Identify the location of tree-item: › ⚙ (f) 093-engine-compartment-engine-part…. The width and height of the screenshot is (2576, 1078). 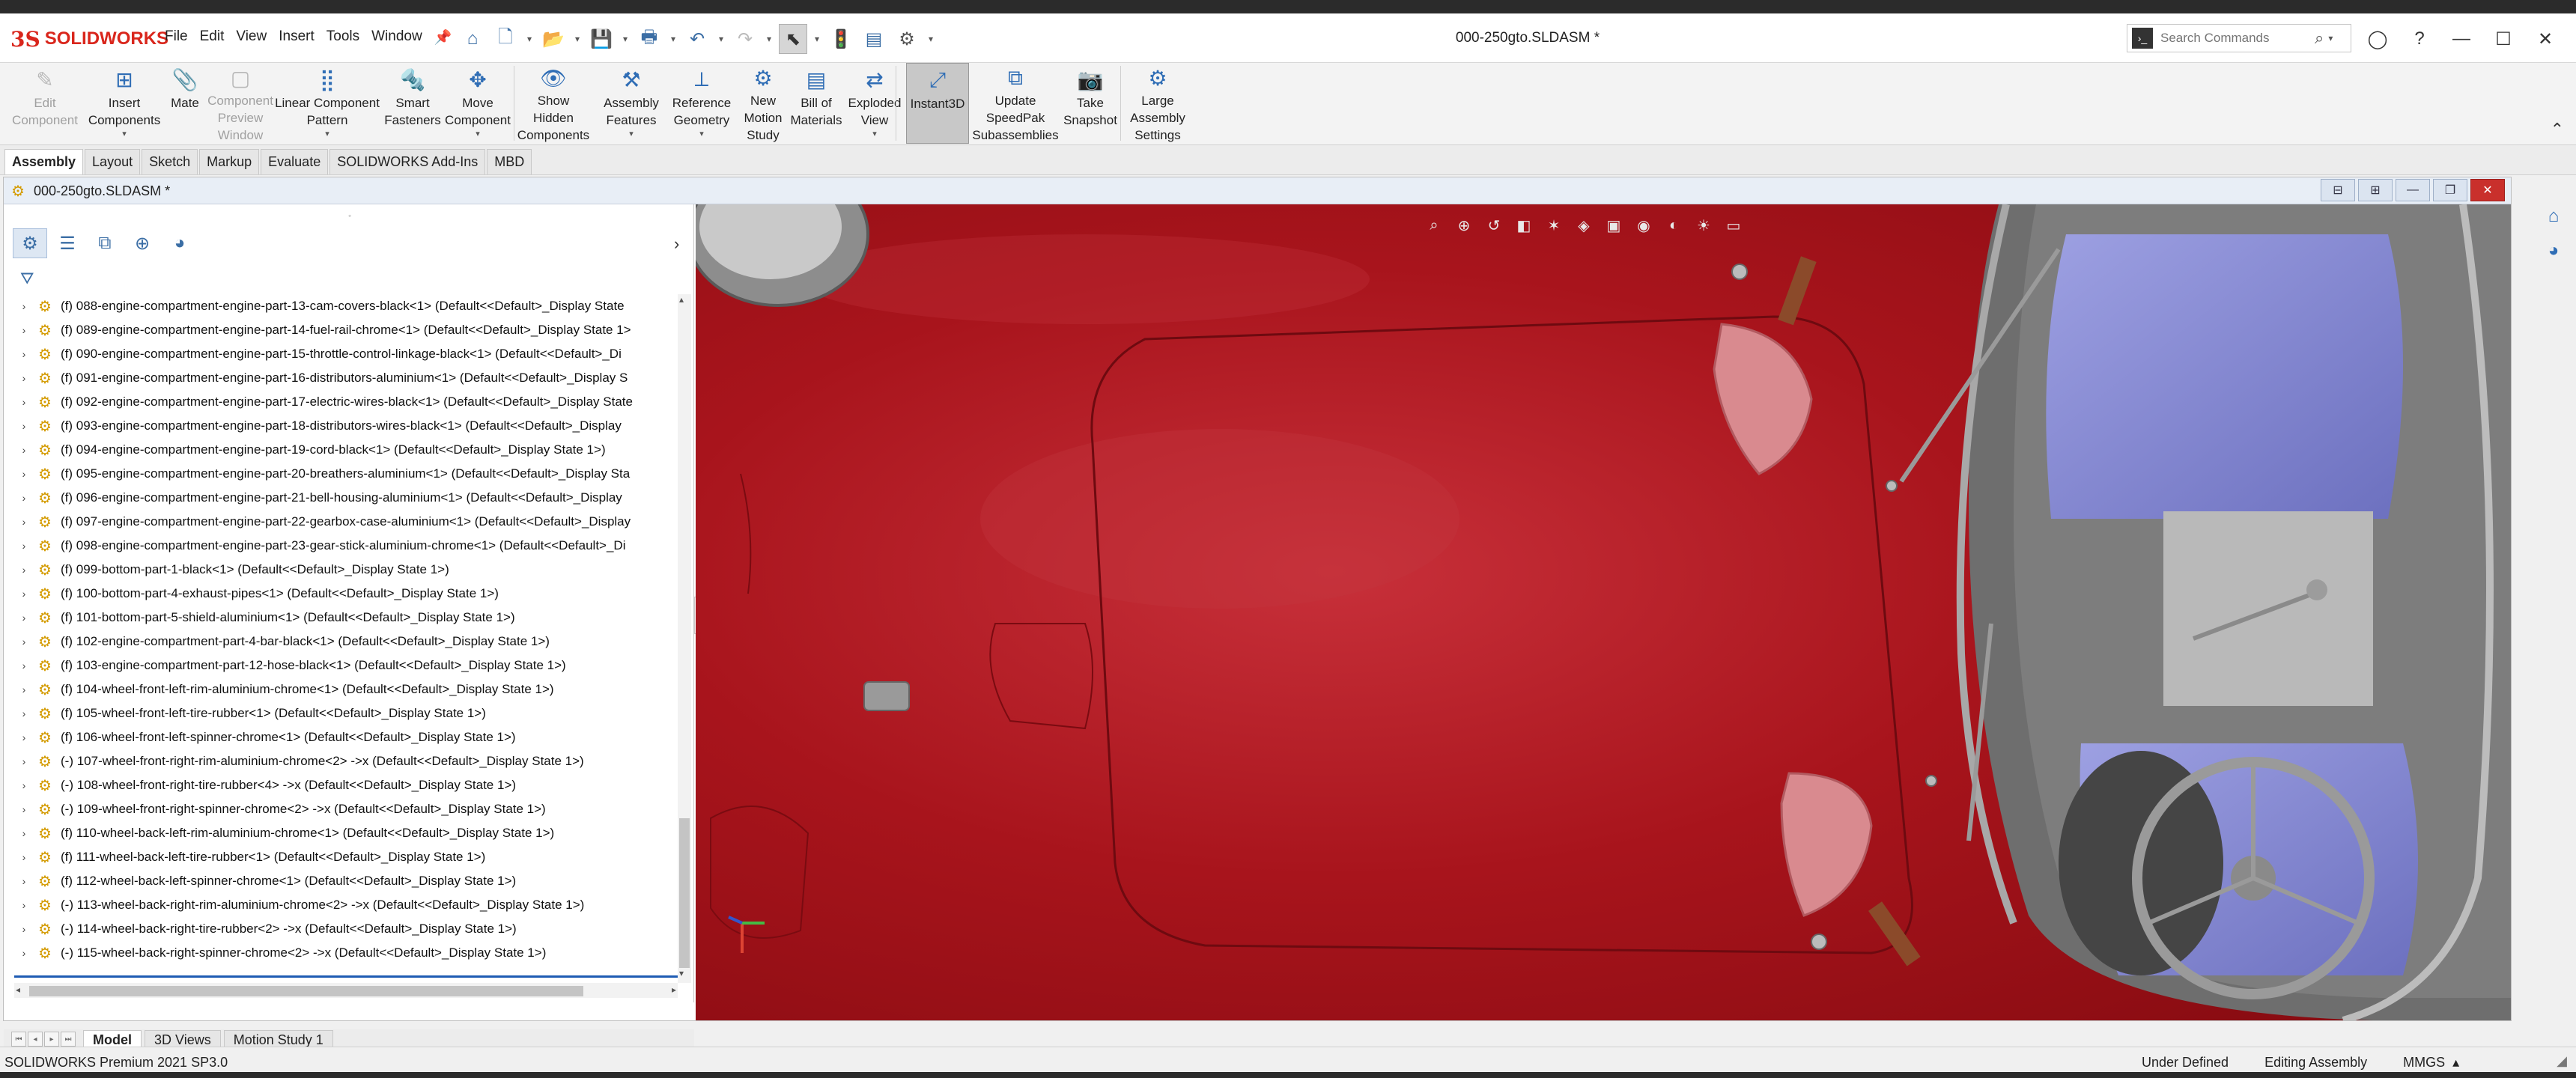
(346, 426).